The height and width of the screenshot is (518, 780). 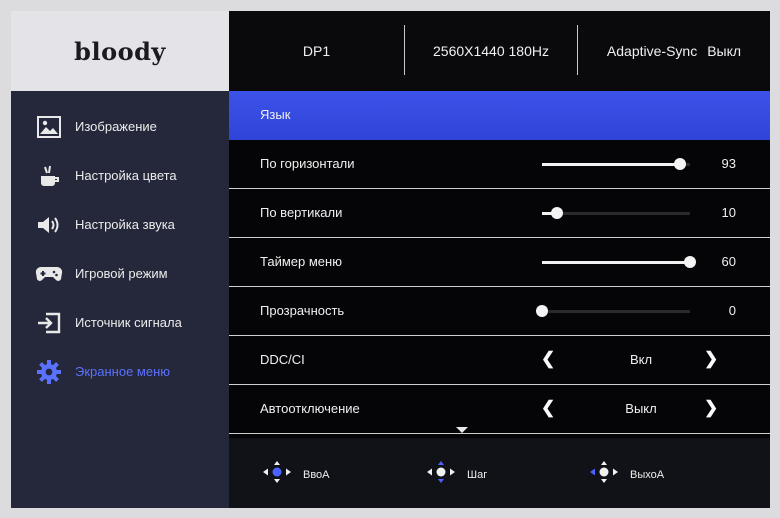 I want to click on menu-row-label: Прозрачность, so click(x=302, y=310).